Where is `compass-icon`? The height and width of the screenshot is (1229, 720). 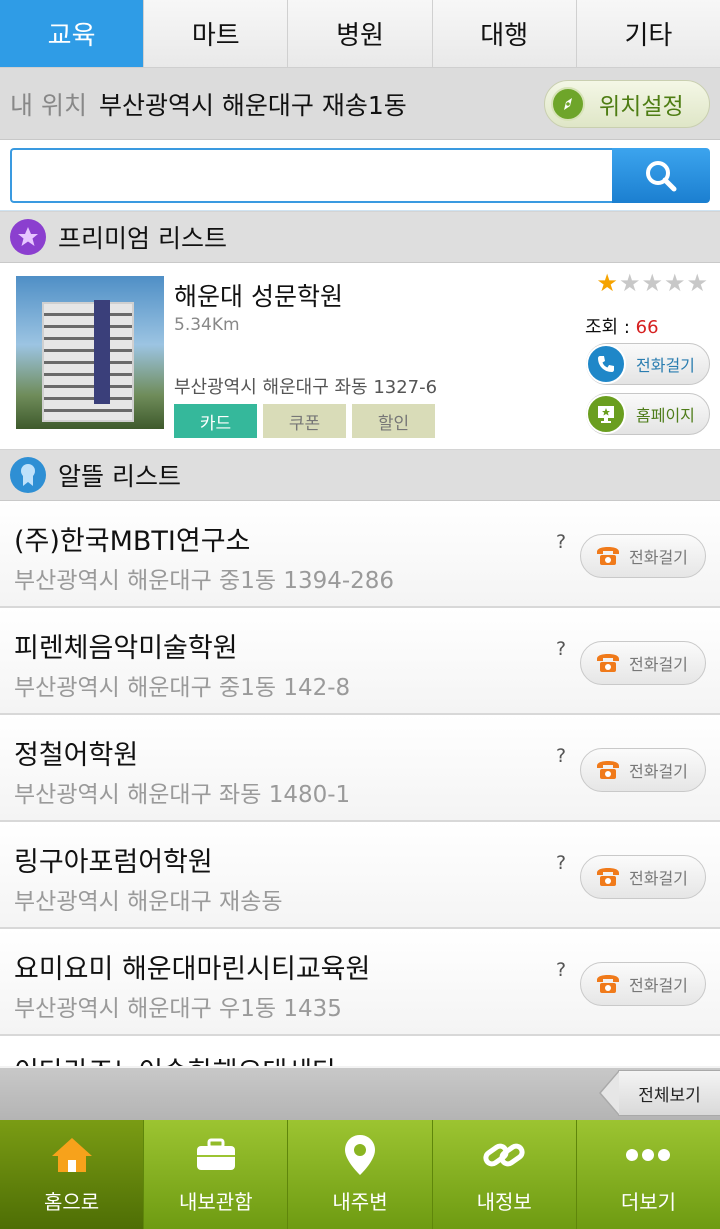
compass-icon is located at coordinates (568, 103).